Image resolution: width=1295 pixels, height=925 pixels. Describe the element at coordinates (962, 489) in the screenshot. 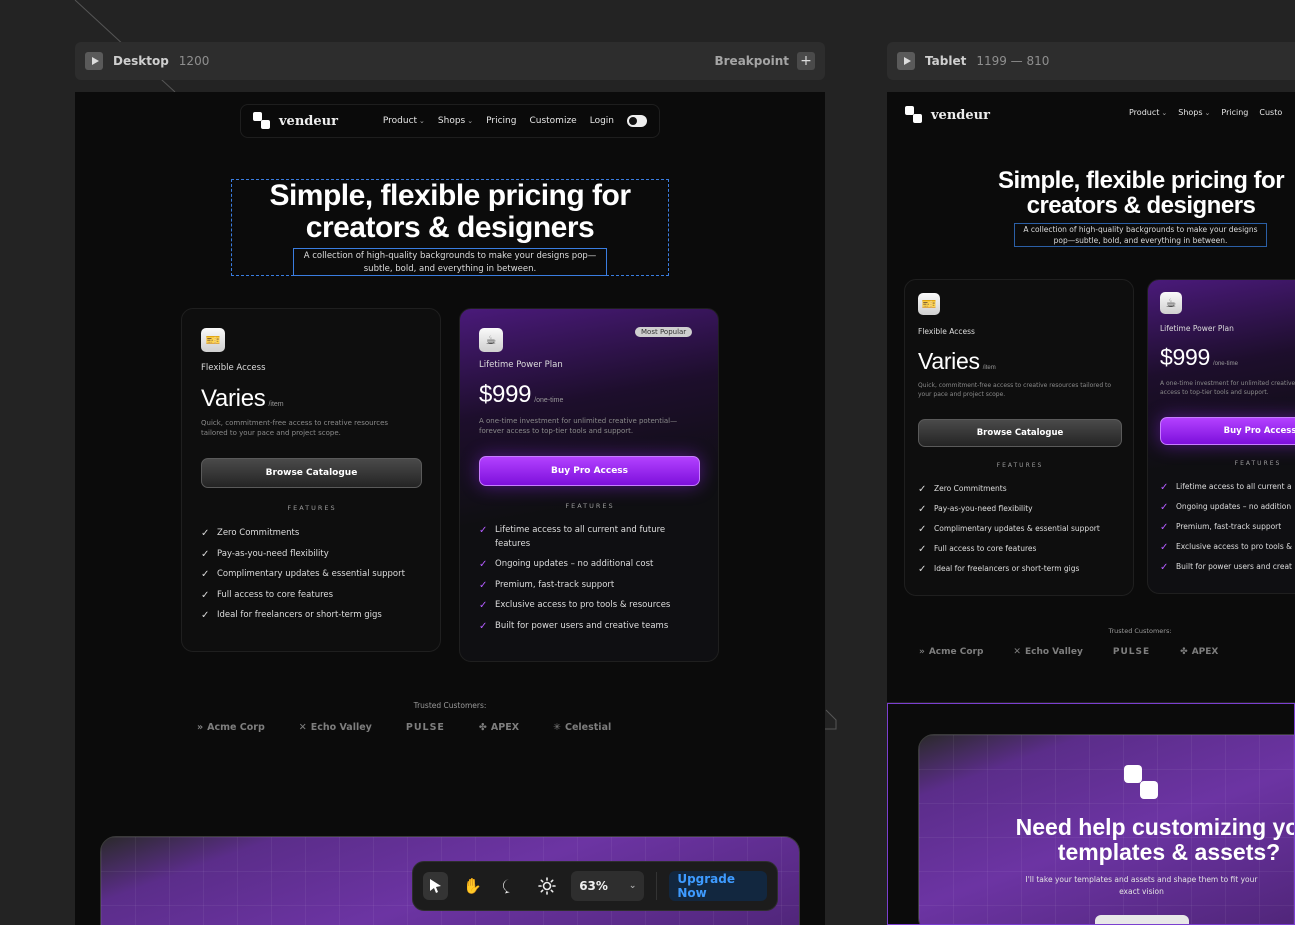

I see `list-item: ✓ Zero Commitments` at that location.